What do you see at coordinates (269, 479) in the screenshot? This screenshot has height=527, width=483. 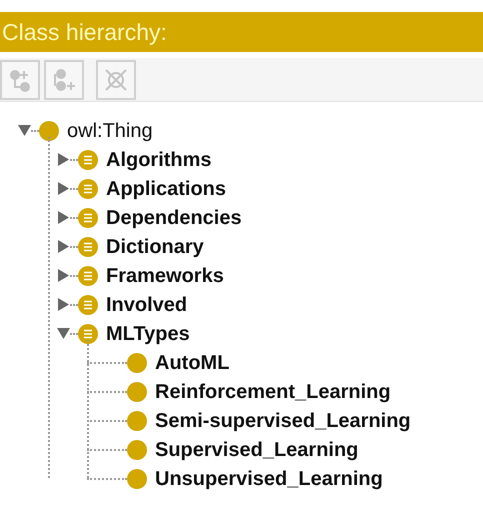 I see `class-label: Unsupervised_Learning` at bounding box center [269, 479].